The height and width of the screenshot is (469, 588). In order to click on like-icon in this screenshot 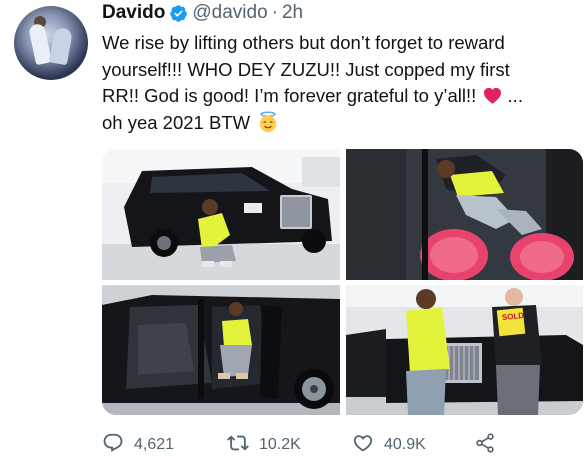, I will do `click(363, 445)`.